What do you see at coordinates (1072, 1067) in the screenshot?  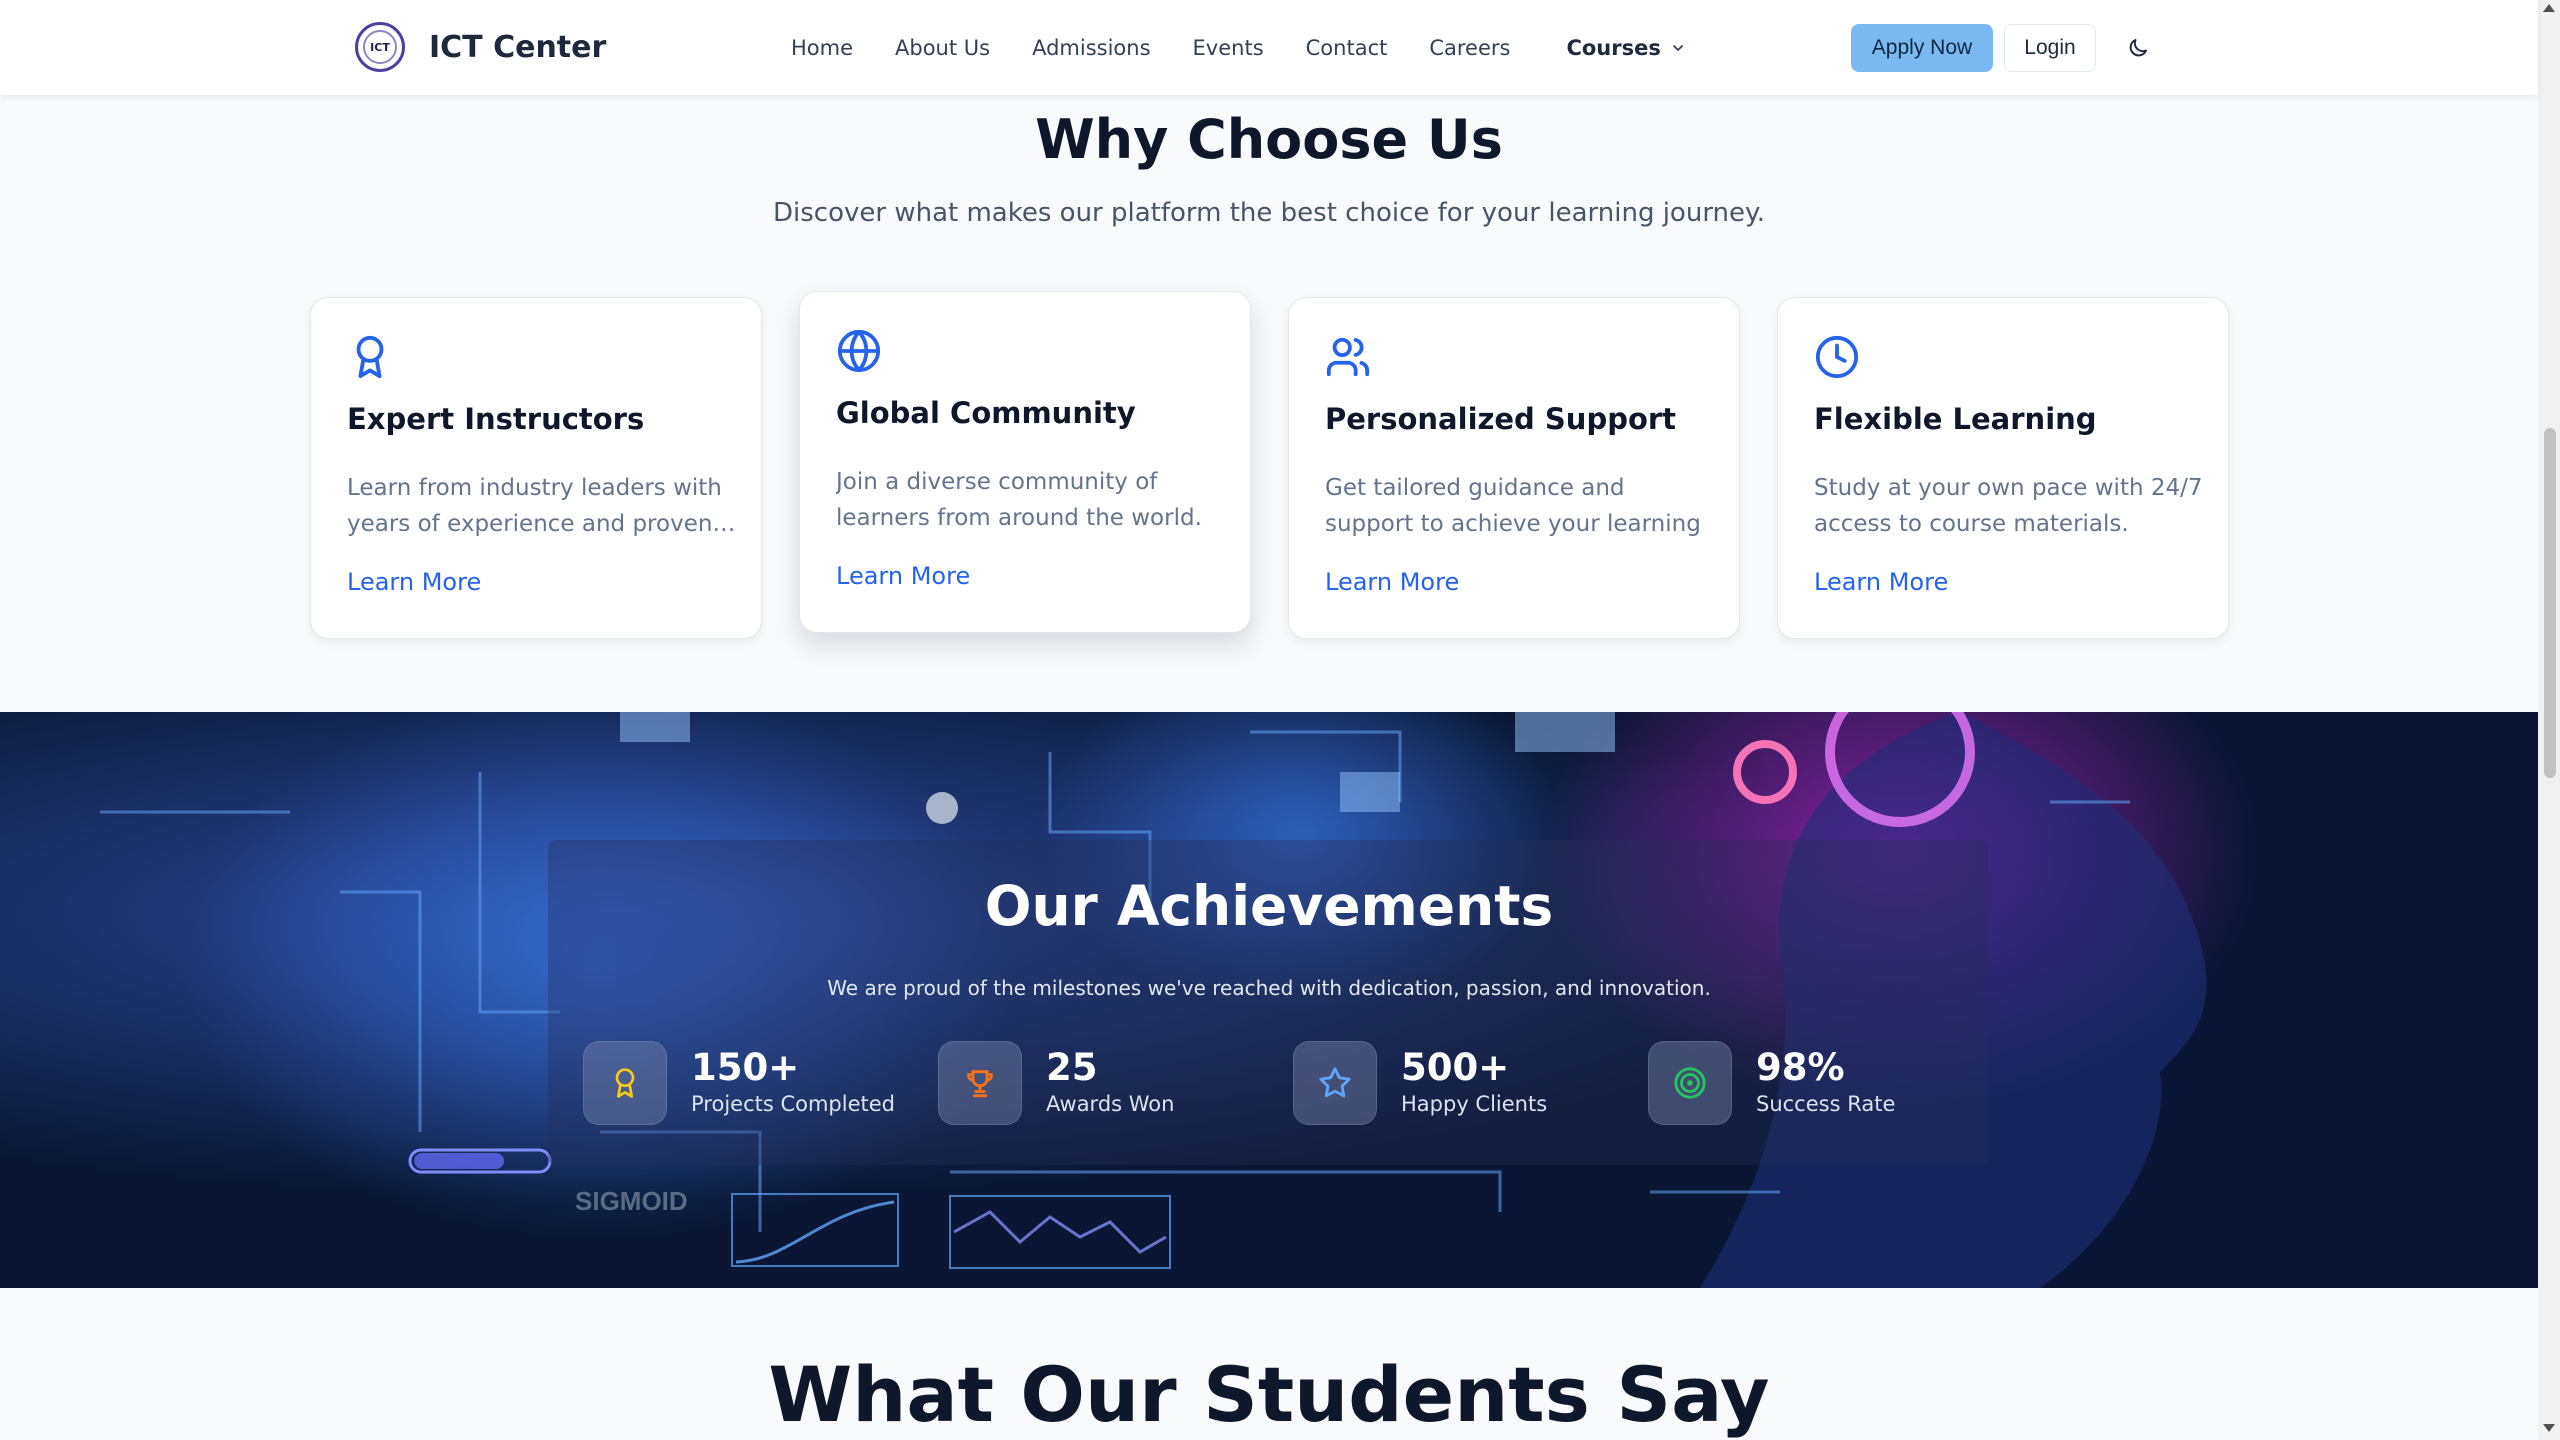 I see `stat-value: 25` at bounding box center [1072, 1067].